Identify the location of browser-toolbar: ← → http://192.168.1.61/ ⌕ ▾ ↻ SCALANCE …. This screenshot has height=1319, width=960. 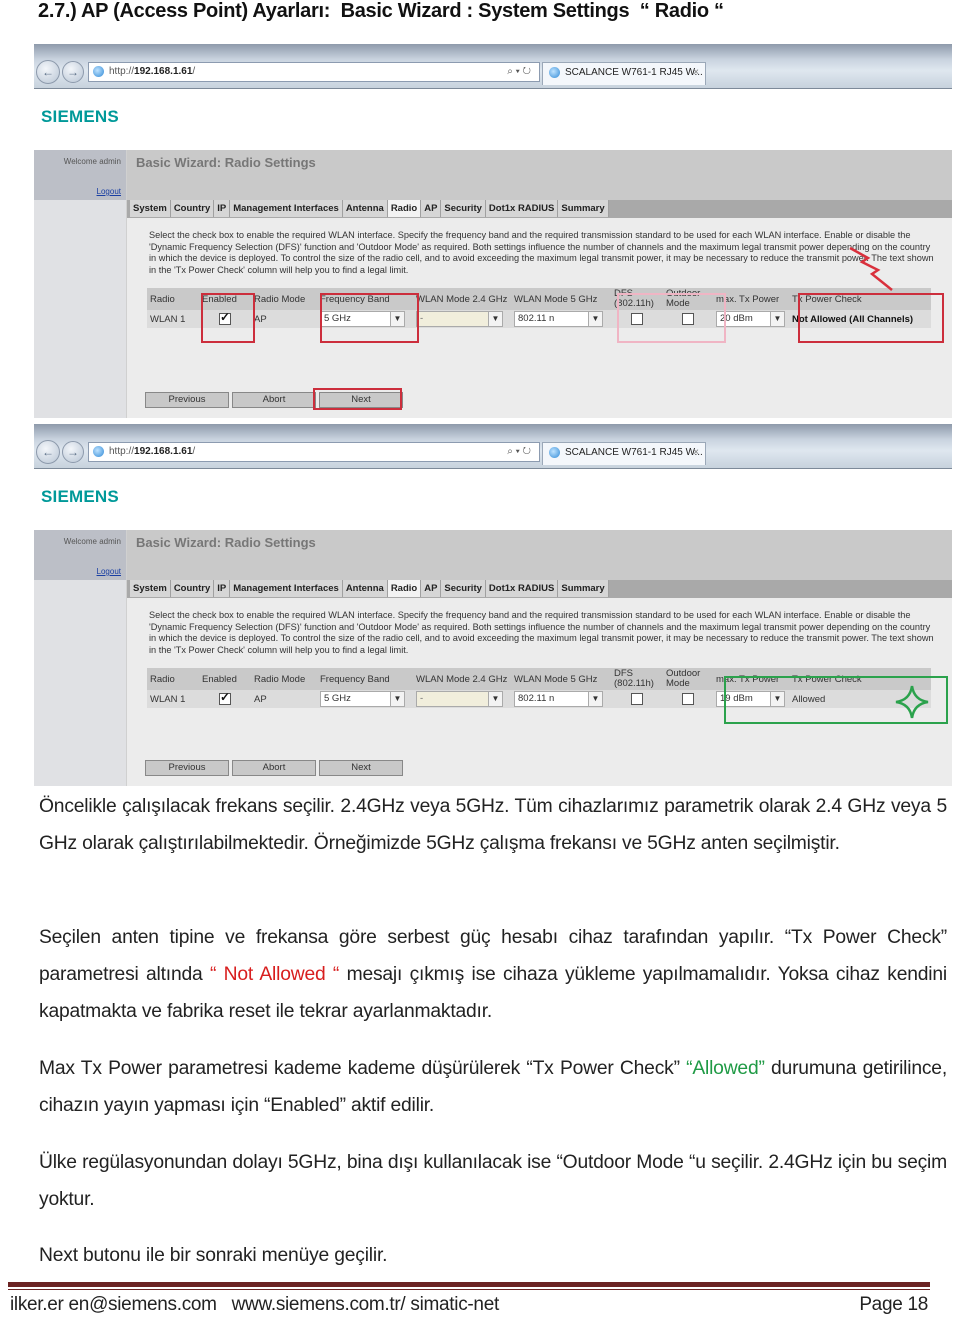
(493, 446).